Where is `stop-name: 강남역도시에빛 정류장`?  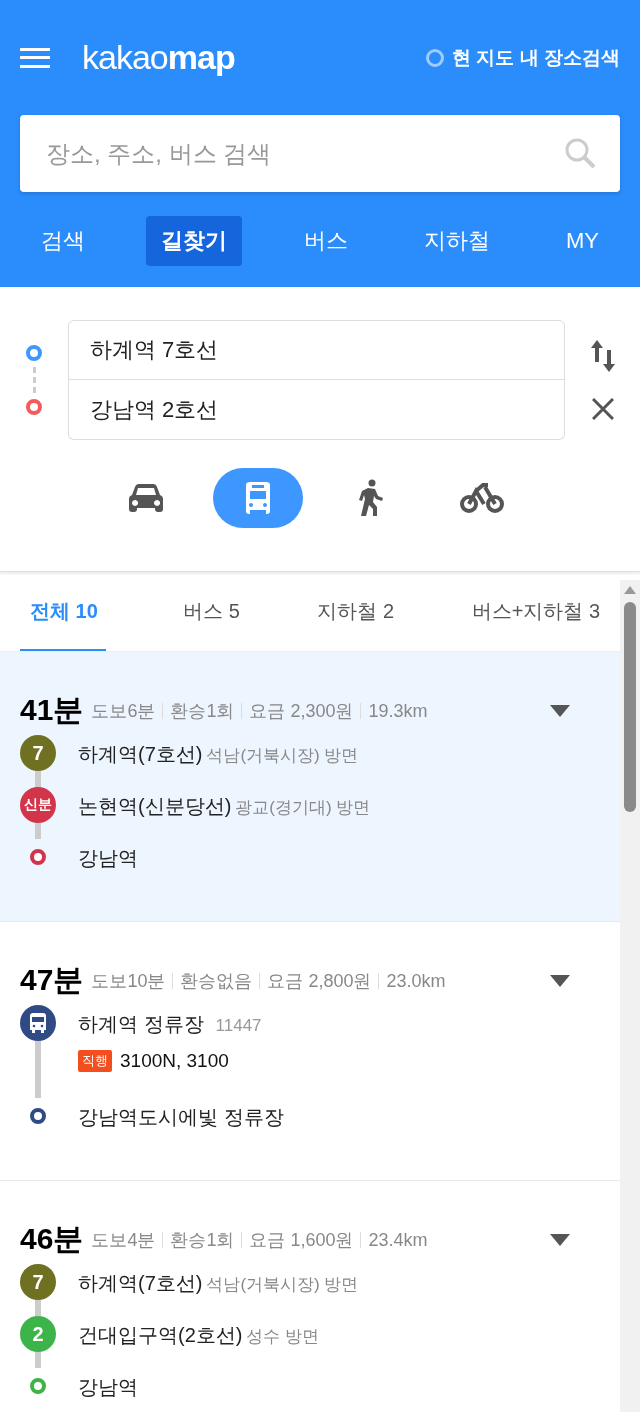 stop-name: 강남역도시에빛 정류장 is located at coordinates (181, 1117).